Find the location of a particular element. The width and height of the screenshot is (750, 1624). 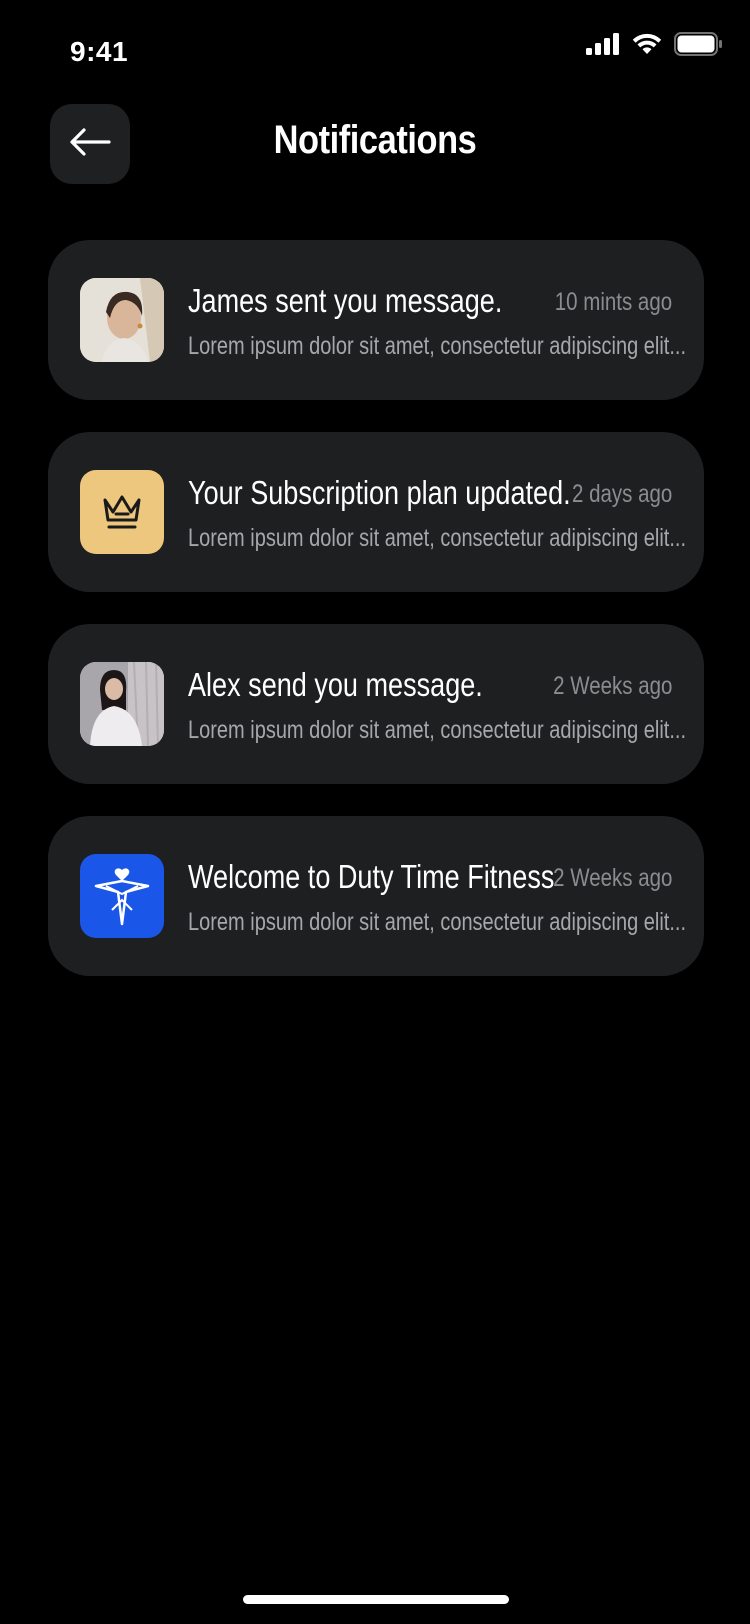

battery-icon is located at coordinates (698, 46).